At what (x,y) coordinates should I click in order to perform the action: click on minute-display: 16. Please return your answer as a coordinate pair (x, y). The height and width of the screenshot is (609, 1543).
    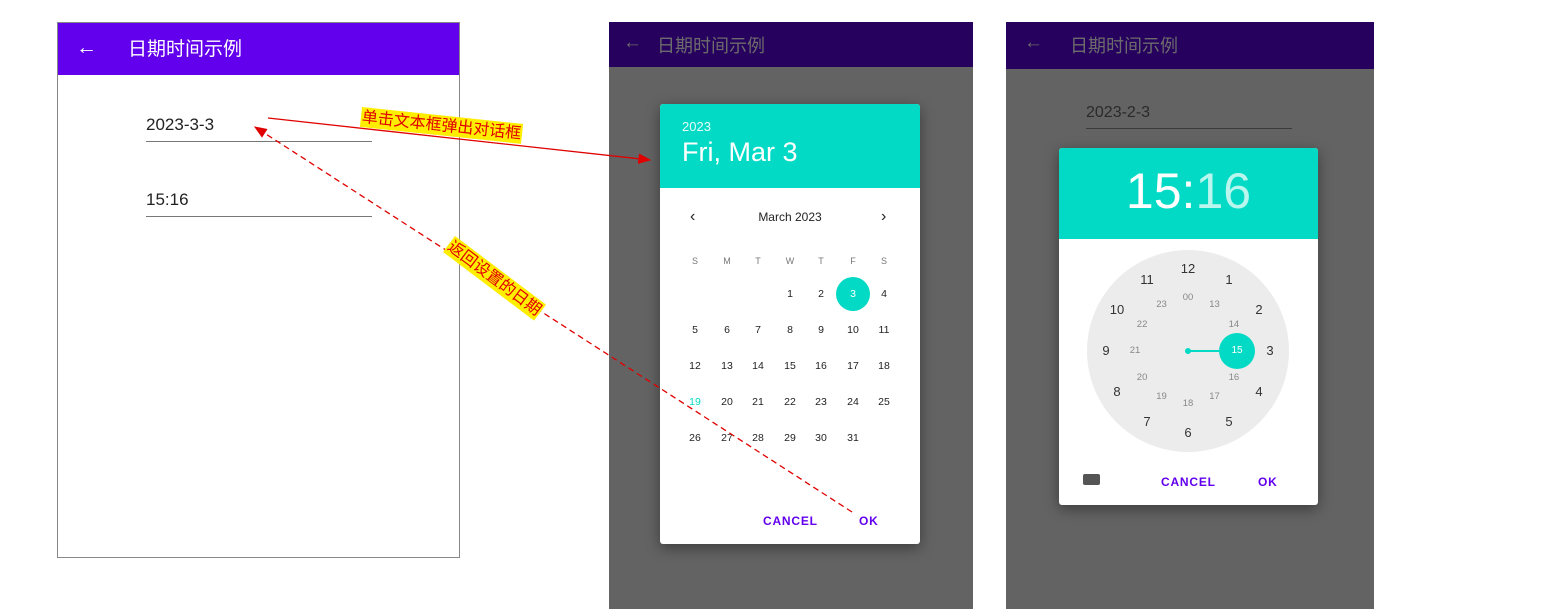
    Looking at the image, I should click on (1223, 191).